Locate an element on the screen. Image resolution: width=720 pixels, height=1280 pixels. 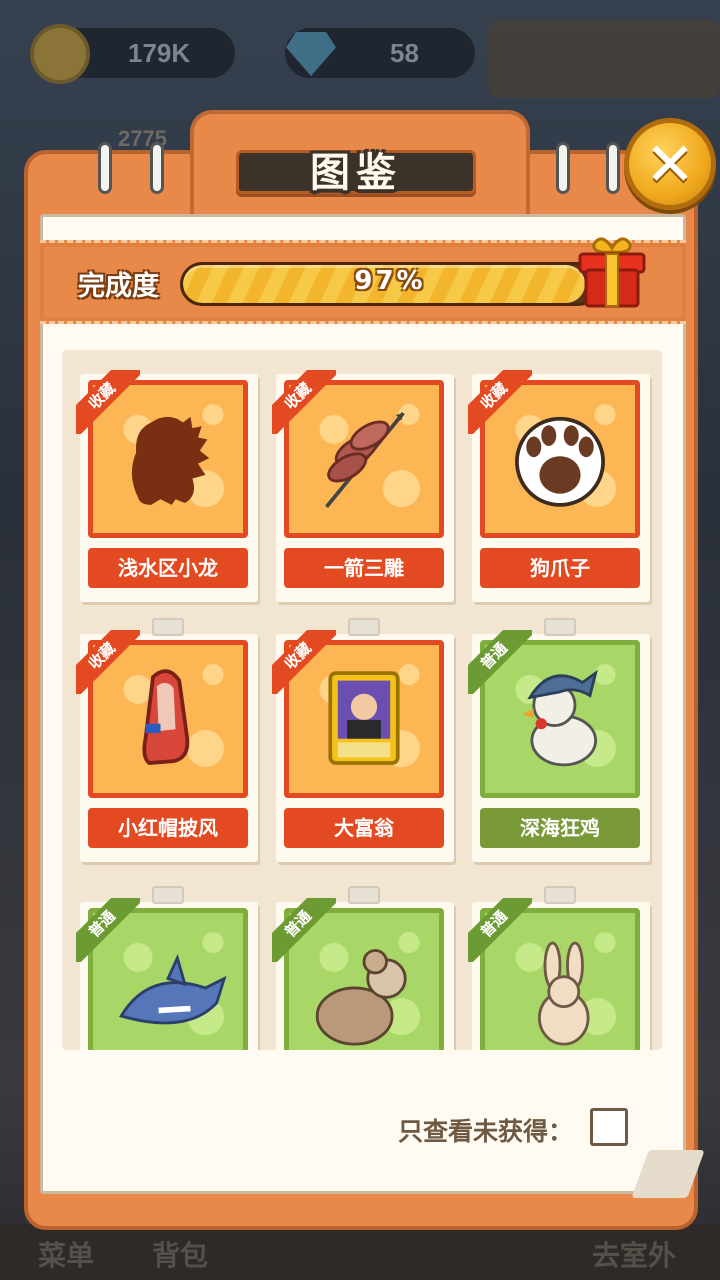
collection-card: 收藏狗爪子 is located at coordinates (559, 486).